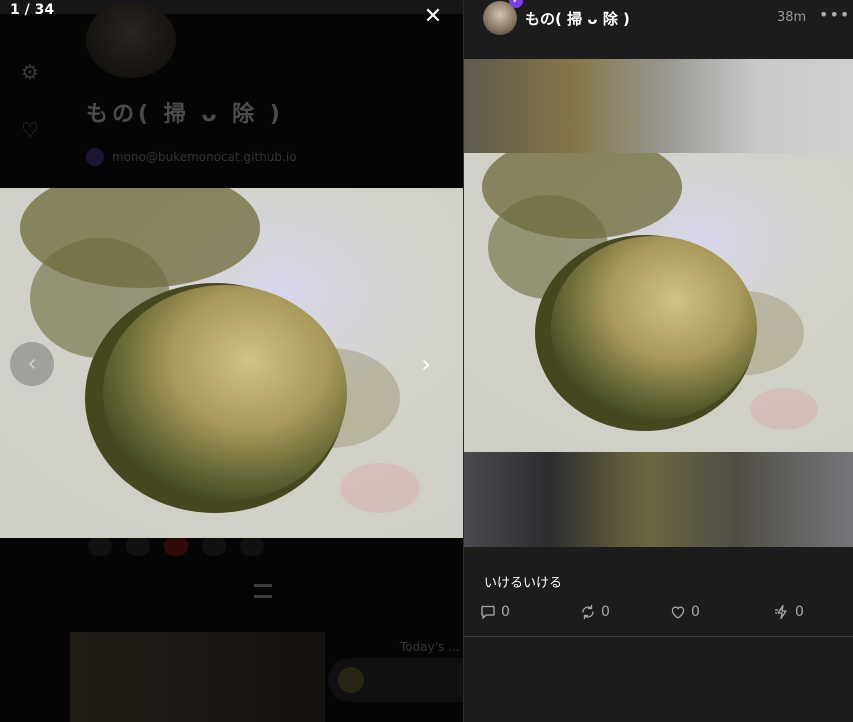 Image resolution: width=853 pixels, height=722 pixels. Describe the element at coordinates (791, 17) in the screenshot. I see `note-timestamp: 38m` at that location.